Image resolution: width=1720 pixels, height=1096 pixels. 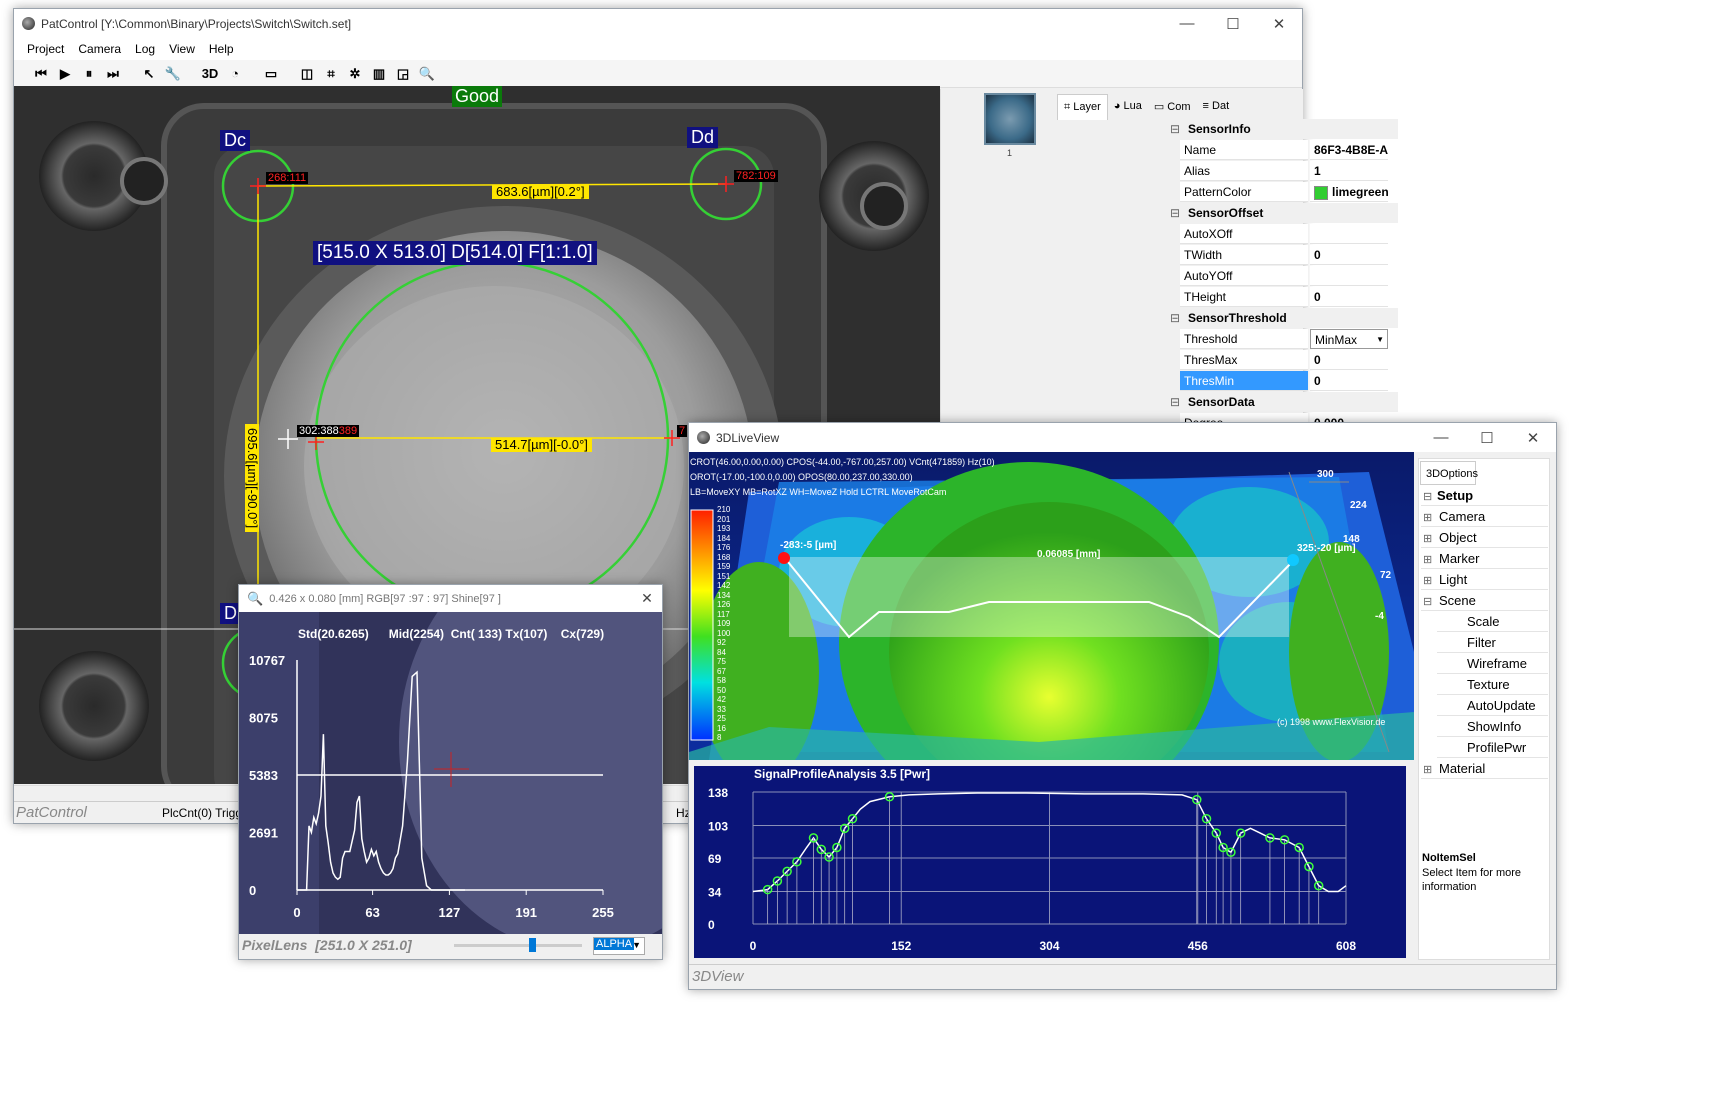 What do you see at coordinates (1285, 381) in the screenshot?
I see `property-row: ThresMin 0` at bounding box center [1285, 381].